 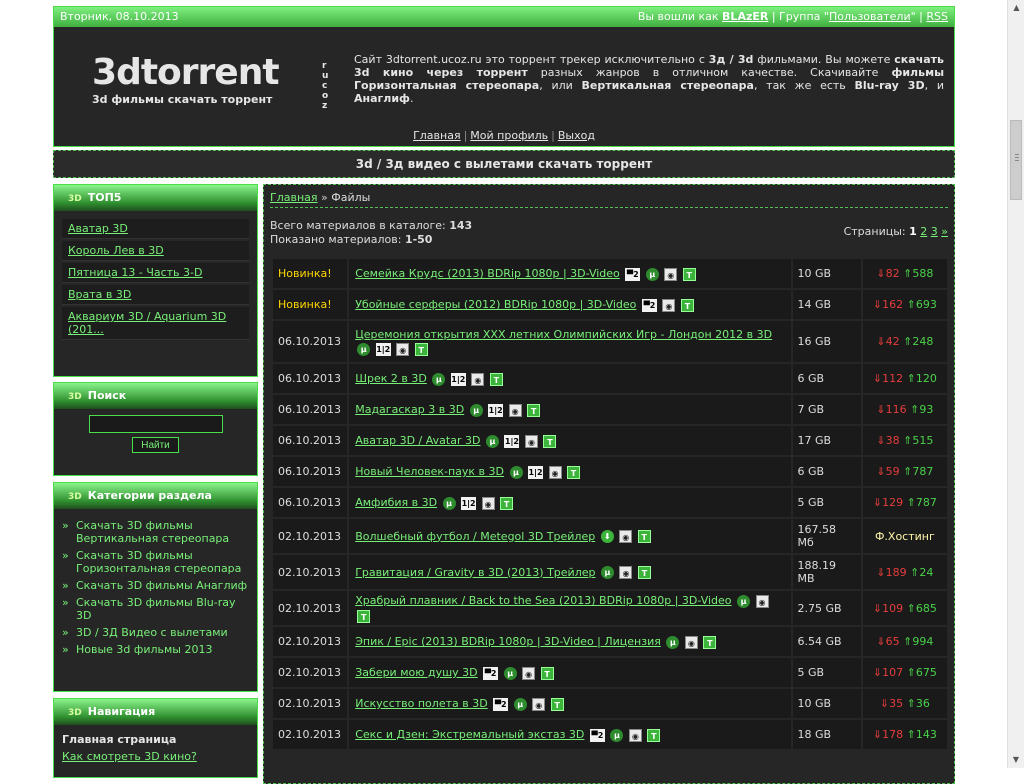 I want to click on file-size: 167.58 Мб, so click(x=826, y=536).